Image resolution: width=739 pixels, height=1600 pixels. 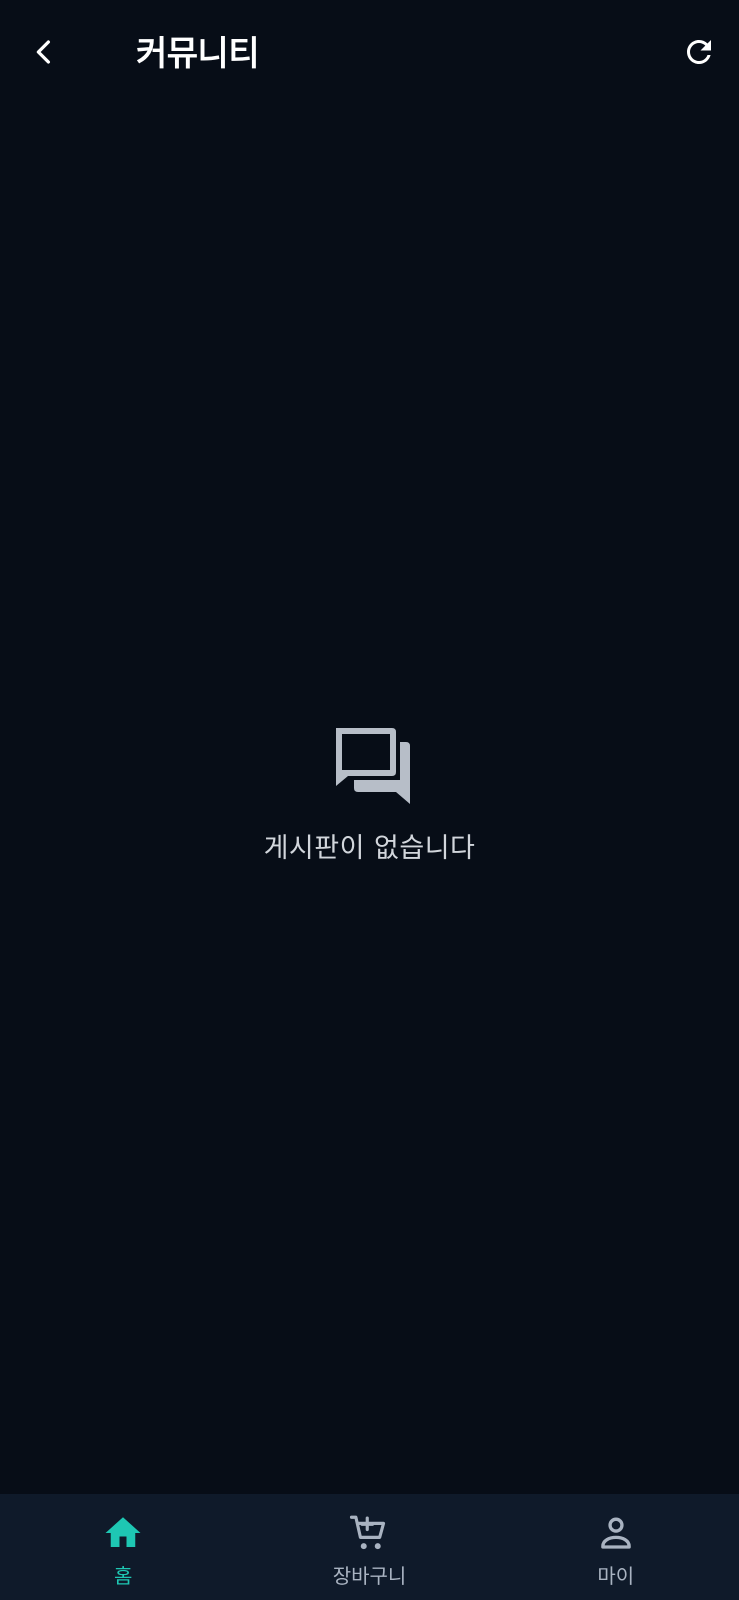 I want to click on nav-label-cart: 장바구니, so click(x=369, y=1576).